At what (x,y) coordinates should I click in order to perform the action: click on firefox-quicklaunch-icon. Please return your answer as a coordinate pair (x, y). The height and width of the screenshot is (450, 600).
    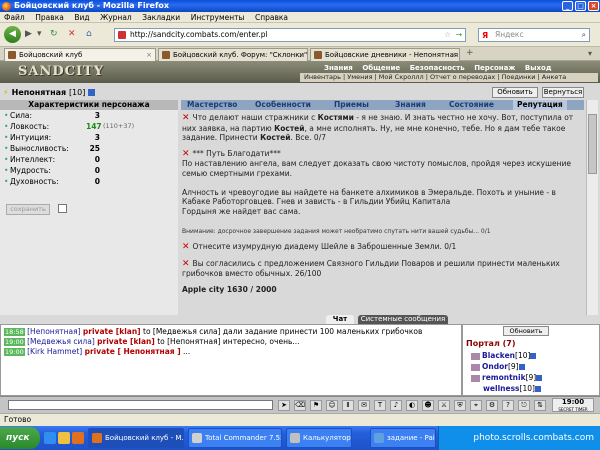
    Looking at the image, I should click on (78, 438).